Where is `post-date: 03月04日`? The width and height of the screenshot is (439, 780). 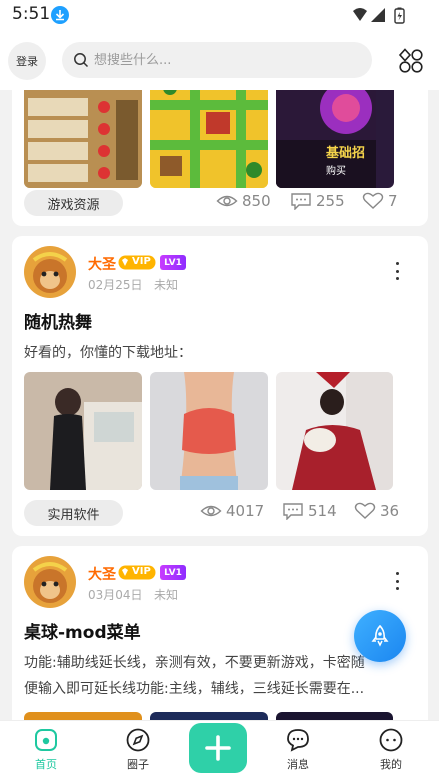
post-date: 03月04日 is located at coordinates (115, 595).